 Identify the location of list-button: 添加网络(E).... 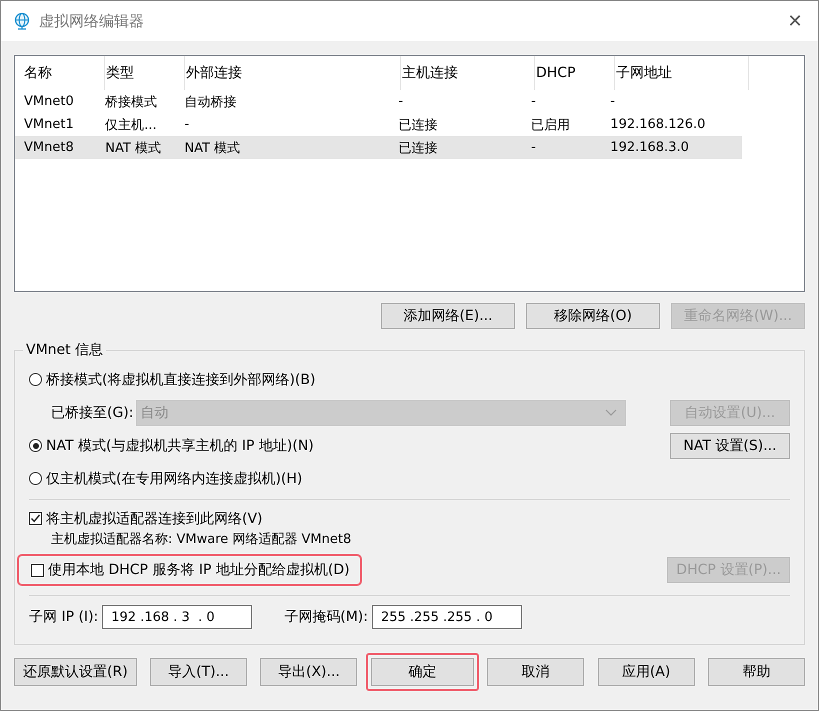
(448, 316).